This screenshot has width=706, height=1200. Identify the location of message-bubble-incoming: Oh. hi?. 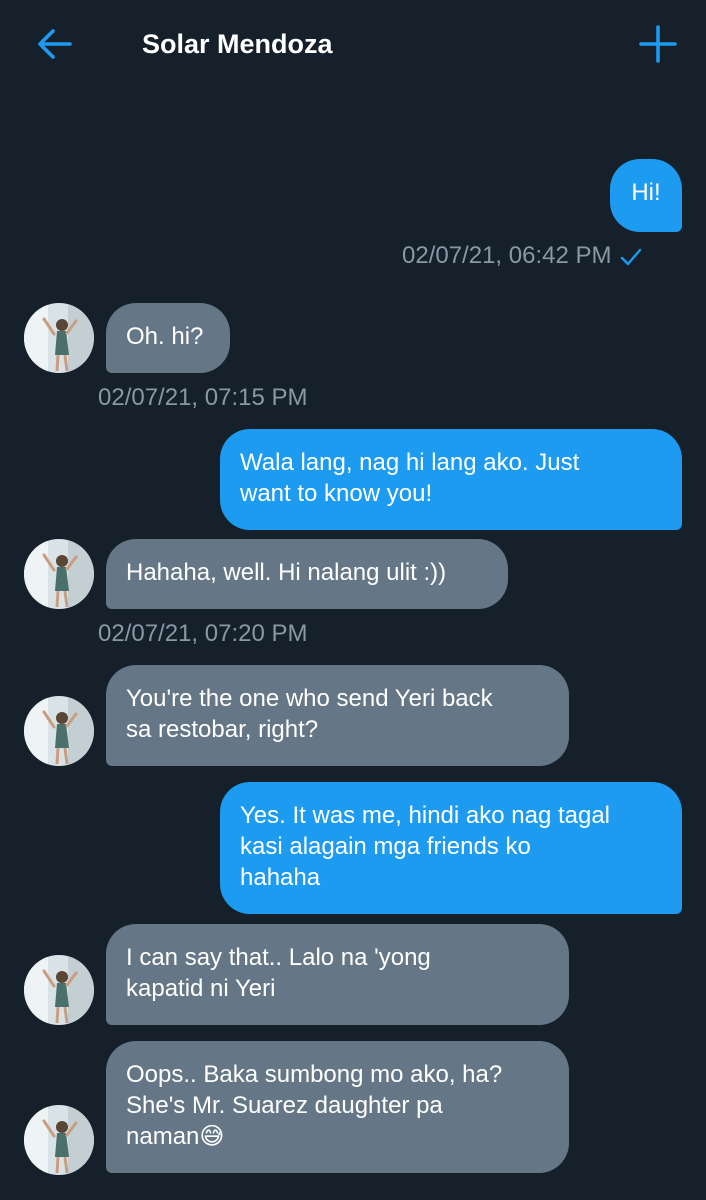
(168, 338).